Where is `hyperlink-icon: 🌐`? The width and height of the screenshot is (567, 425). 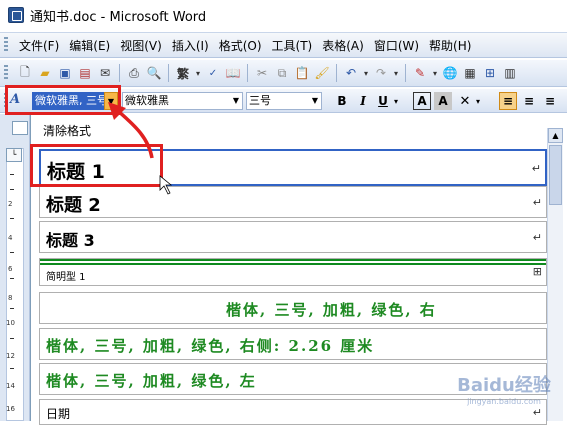 hyperlink-icon: 🌐 is located at coordinates (450, 73).